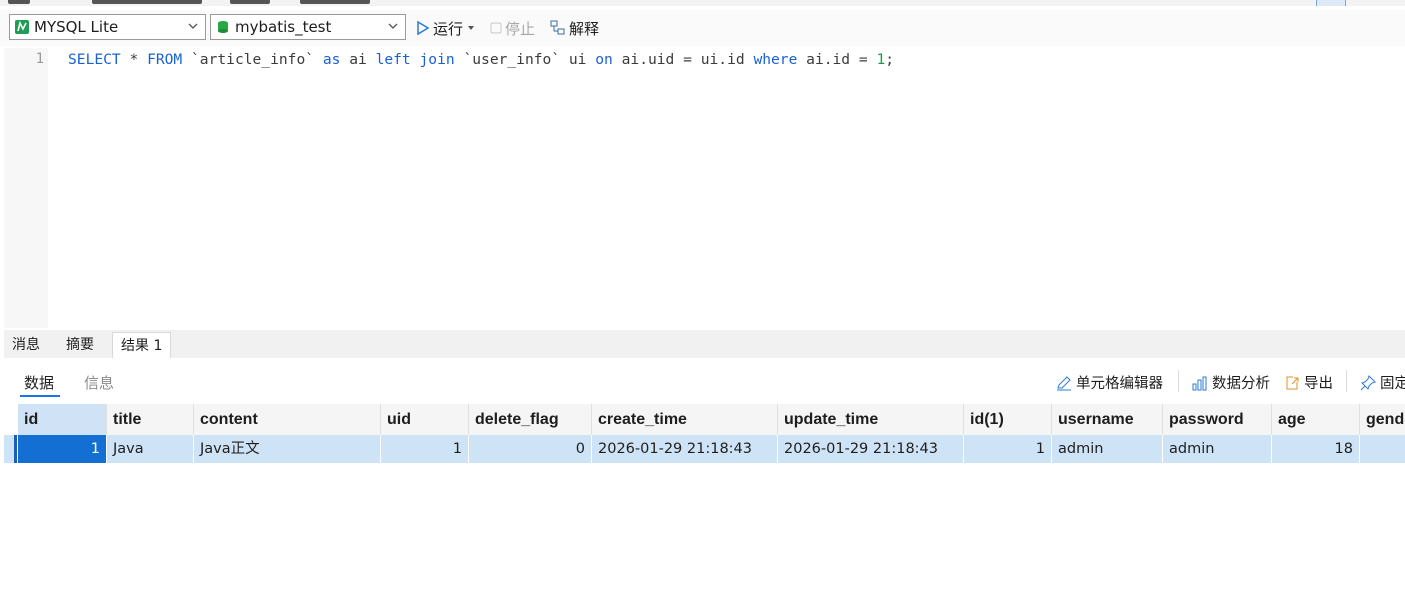 The width and height of the screenshot is (1405, 590). What do you see at coordinates (496, 28) in the screenshot?
I see `stop-icon` at bounding box center [496, 28].